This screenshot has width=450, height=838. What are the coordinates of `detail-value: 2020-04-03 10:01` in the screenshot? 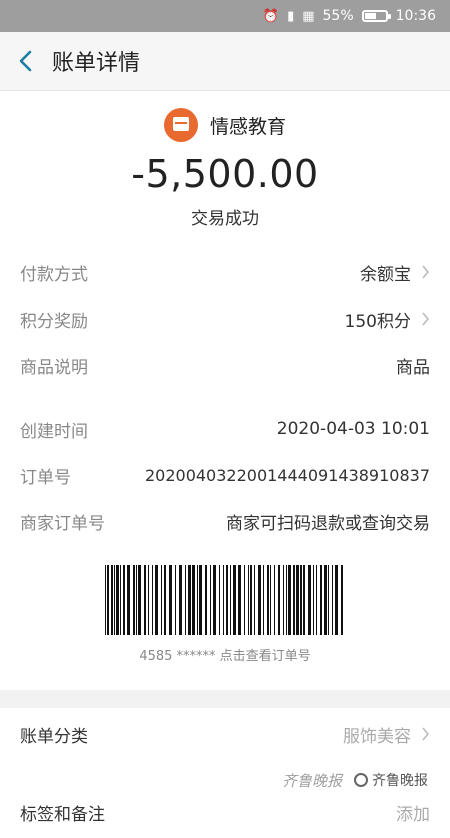 It's located at (353, 429).